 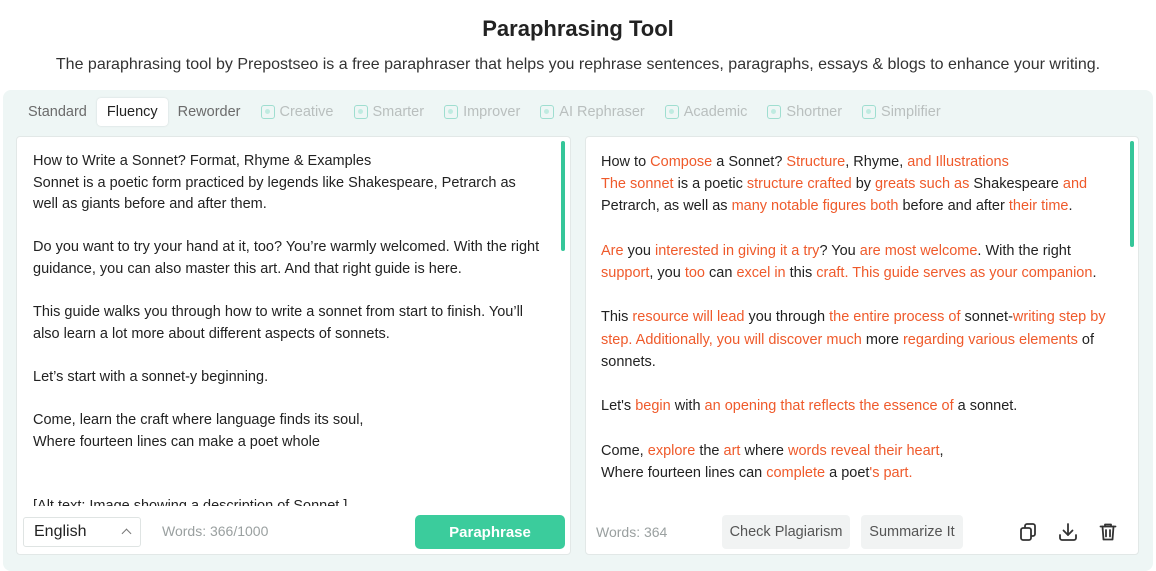 I want to click on changed-text: greats such as, so click(x=922, y=184).